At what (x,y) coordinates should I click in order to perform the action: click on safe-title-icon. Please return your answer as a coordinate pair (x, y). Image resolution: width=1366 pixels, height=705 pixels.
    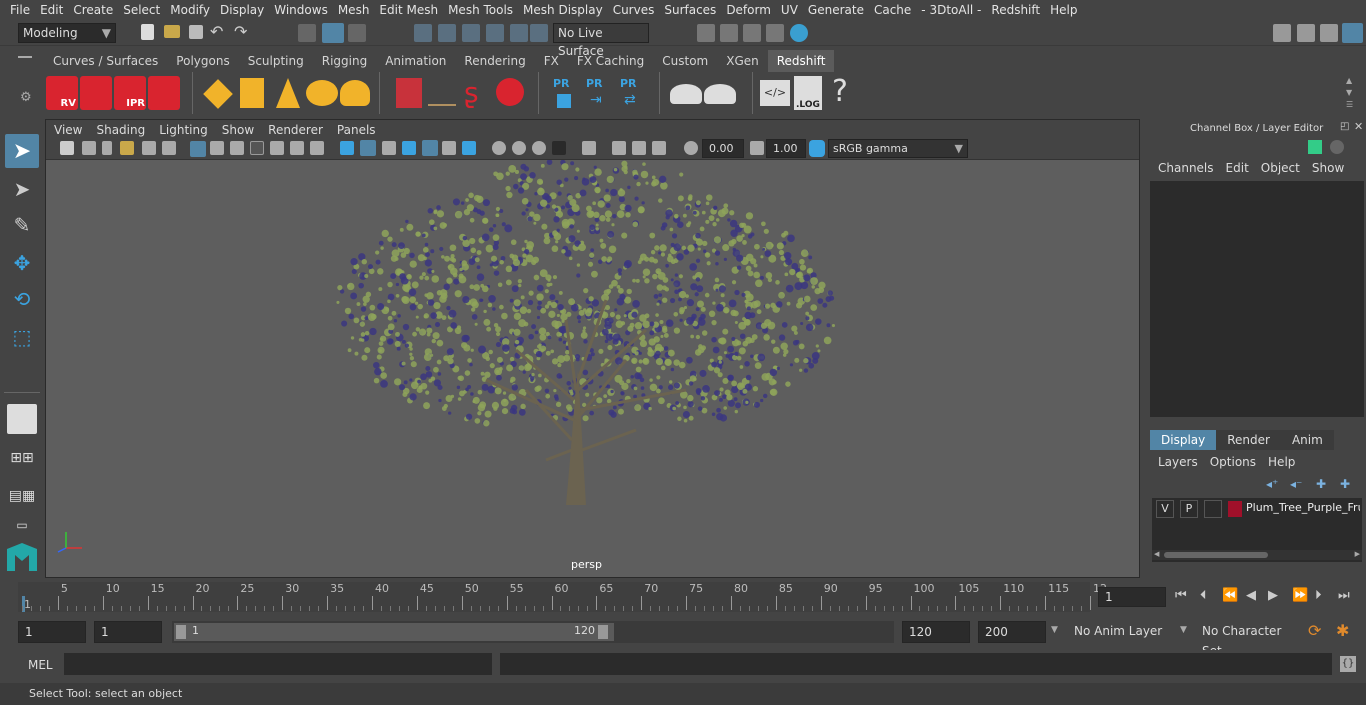
    Looking at the image, I should click on (297, 148).